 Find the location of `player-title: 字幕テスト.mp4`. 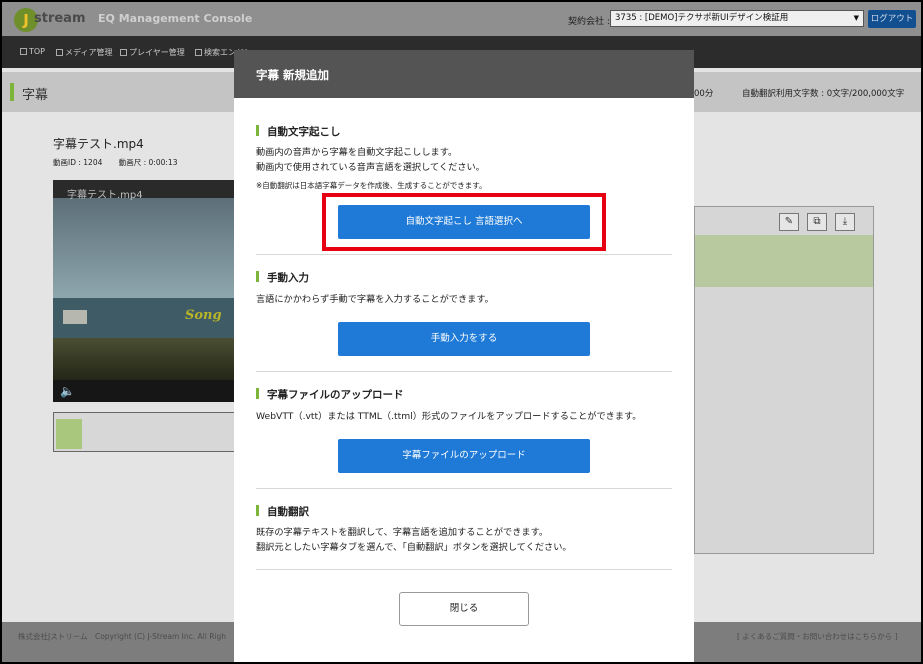

player-title: 字幕テスト.mp4 is located at coordinates (105, 195).